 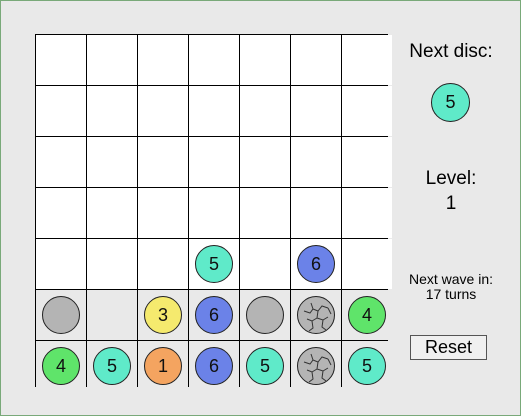 I want to click on level-value: 1, so click(x=451, y=203).